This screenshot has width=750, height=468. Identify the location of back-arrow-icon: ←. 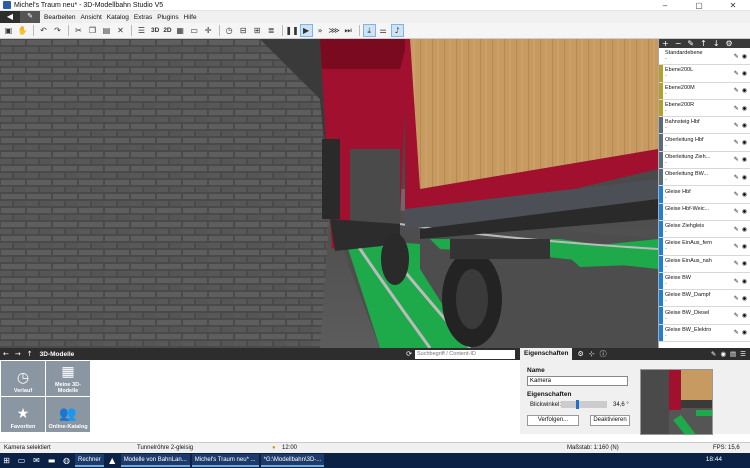
(6, 354).